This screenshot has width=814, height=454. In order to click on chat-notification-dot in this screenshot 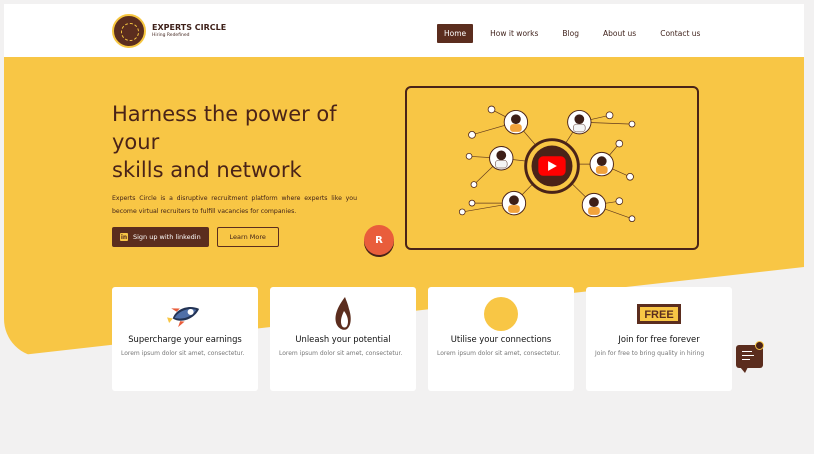, I will do `click(759, 345)`.